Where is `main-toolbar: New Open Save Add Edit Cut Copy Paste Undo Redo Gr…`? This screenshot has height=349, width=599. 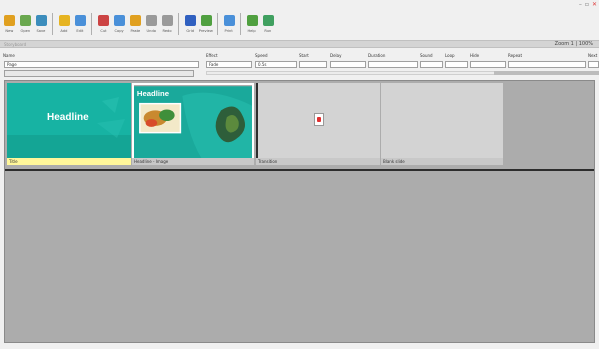
main-toolbar: New Open Save Add Edit Cut Copy Paste Undo Redo Gr… is located at coordinates (299, 25).